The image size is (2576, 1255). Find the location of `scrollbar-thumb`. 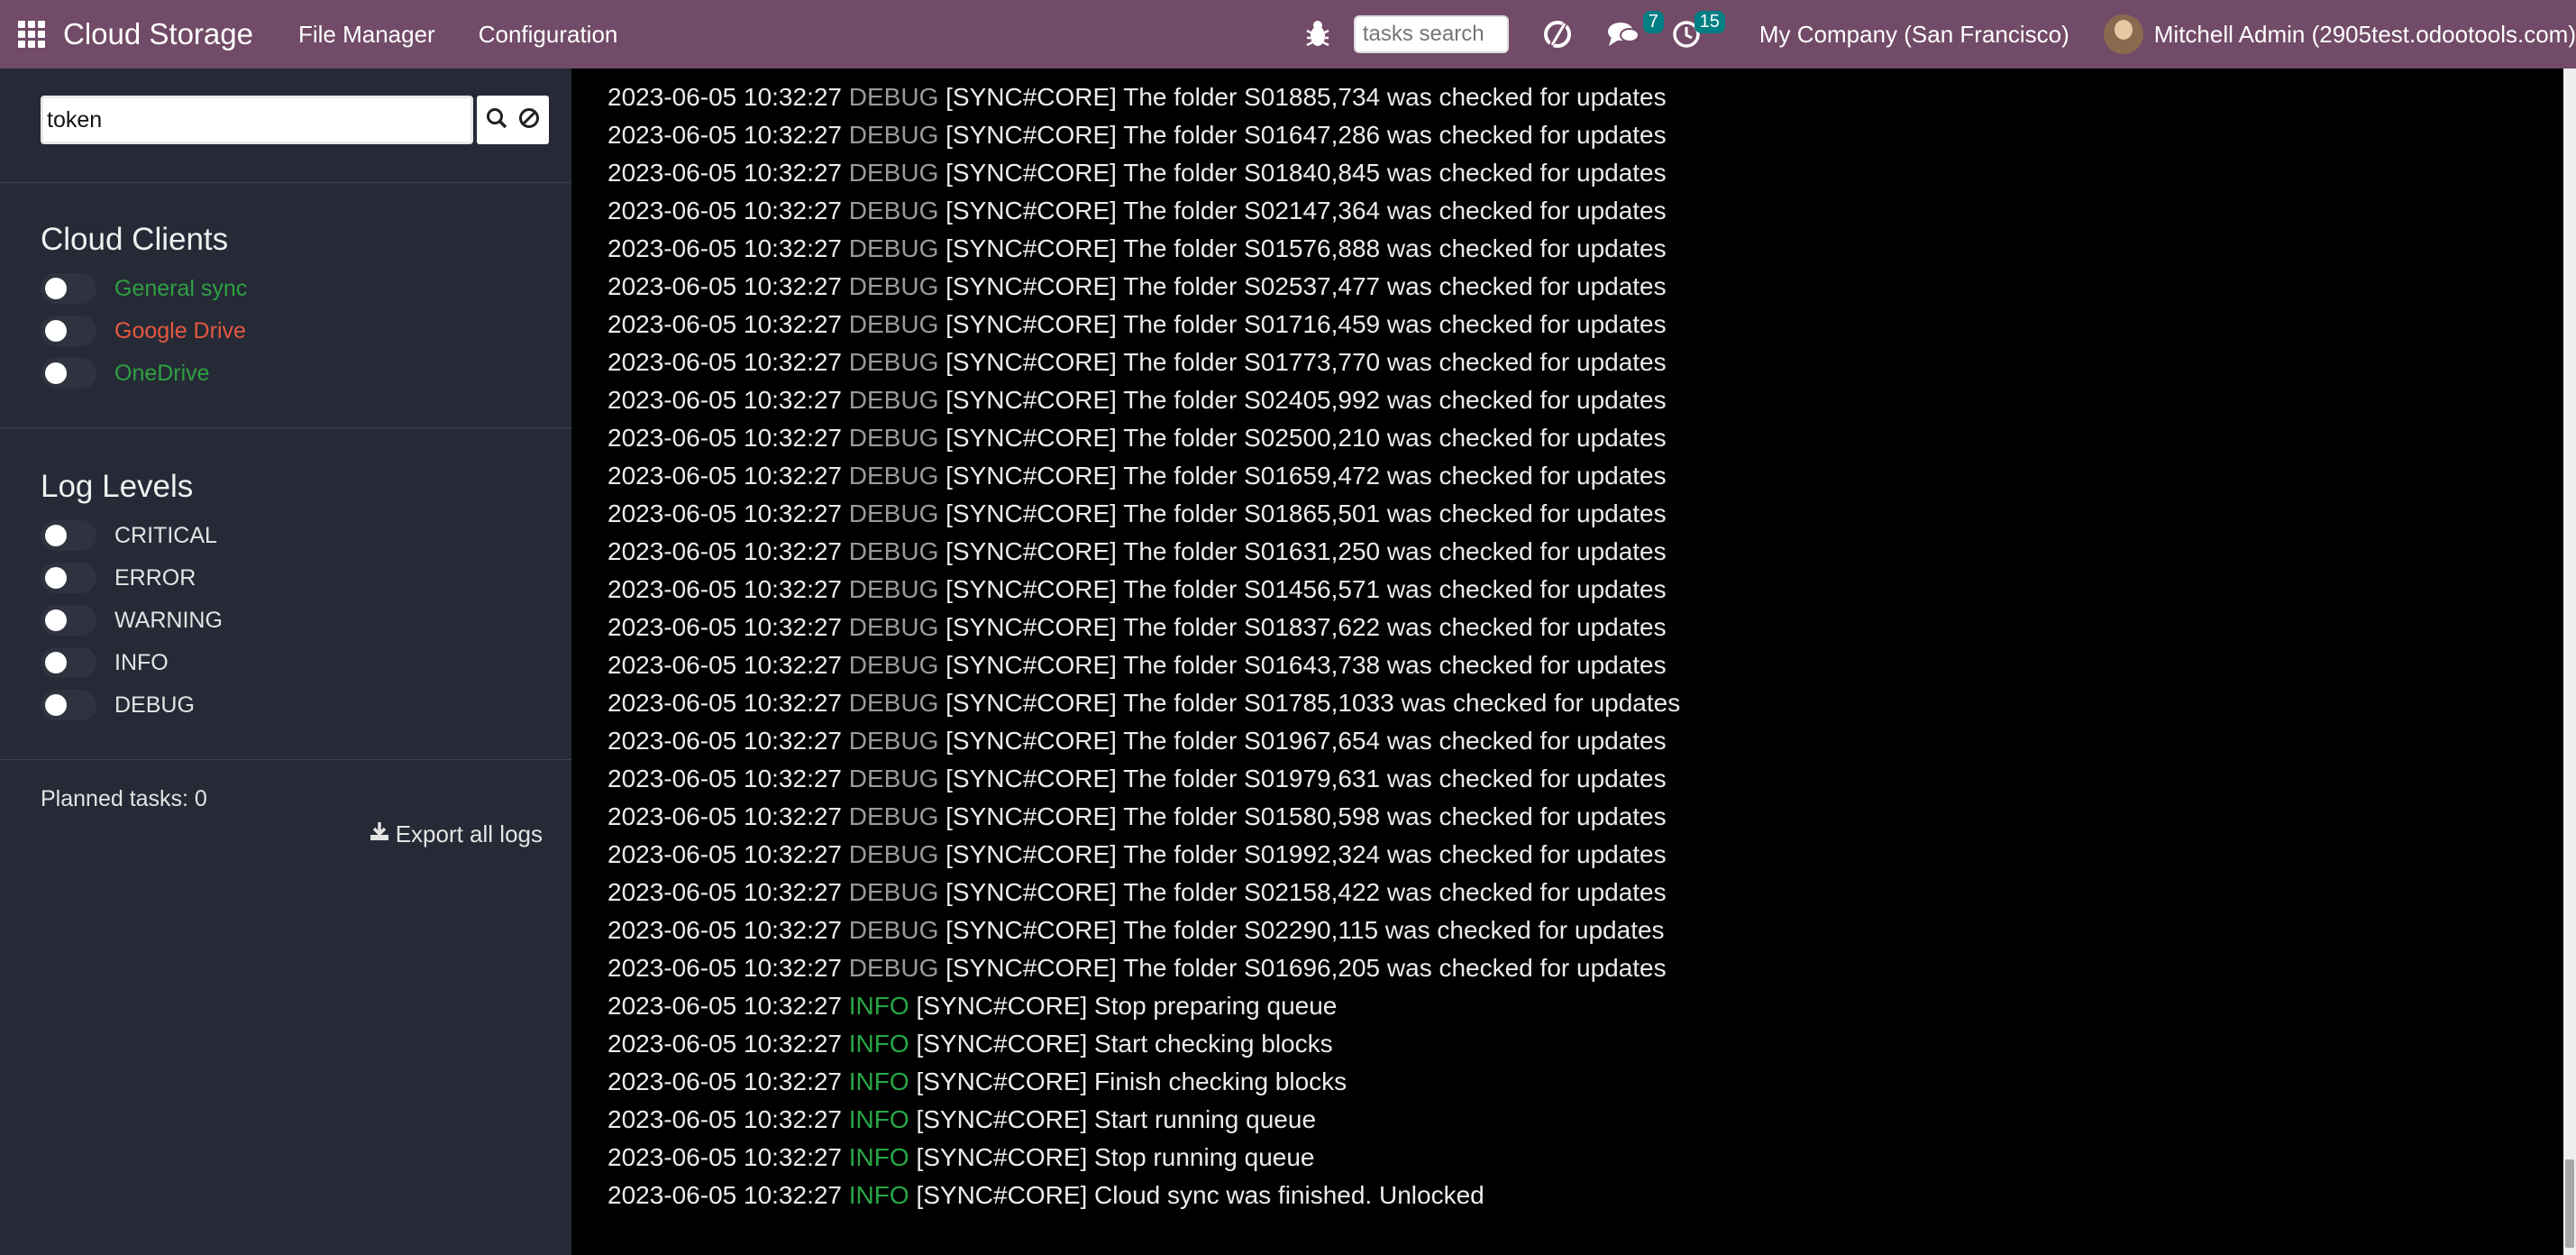

scrollbar-thumb is located at coordinates (2569, 1203).